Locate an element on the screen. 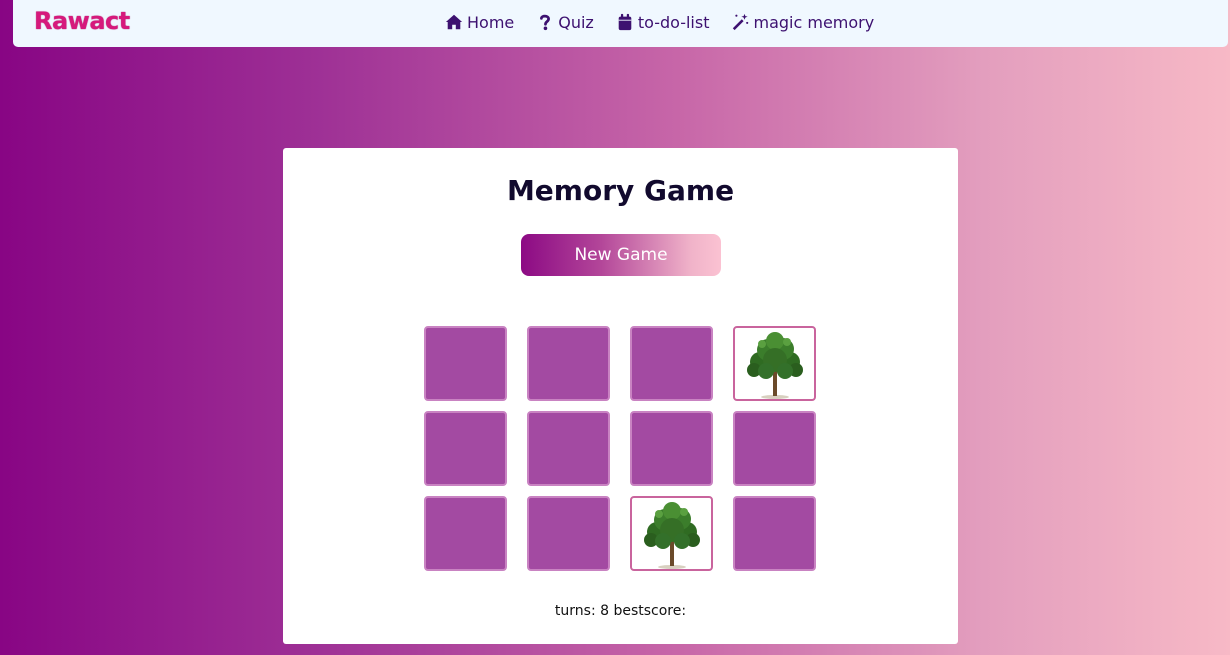 This screenshot has height=655, width=1230. nav-link-label: to-do-list is located at coordinates (673, 22).